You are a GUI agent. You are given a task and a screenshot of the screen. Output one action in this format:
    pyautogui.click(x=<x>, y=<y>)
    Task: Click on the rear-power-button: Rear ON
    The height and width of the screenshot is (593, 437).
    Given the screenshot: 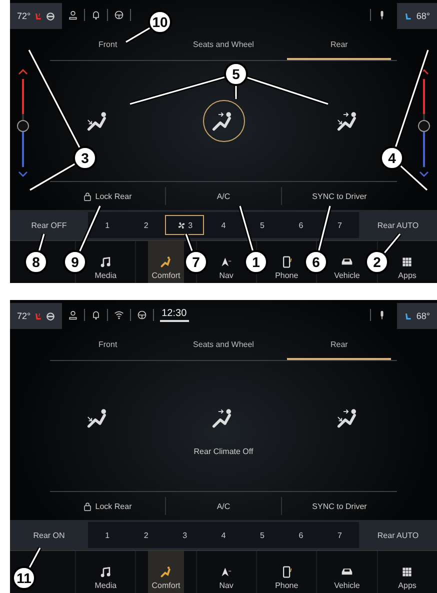 What is the action you would take?
    pyautogui.click(x=49, y=535)
    